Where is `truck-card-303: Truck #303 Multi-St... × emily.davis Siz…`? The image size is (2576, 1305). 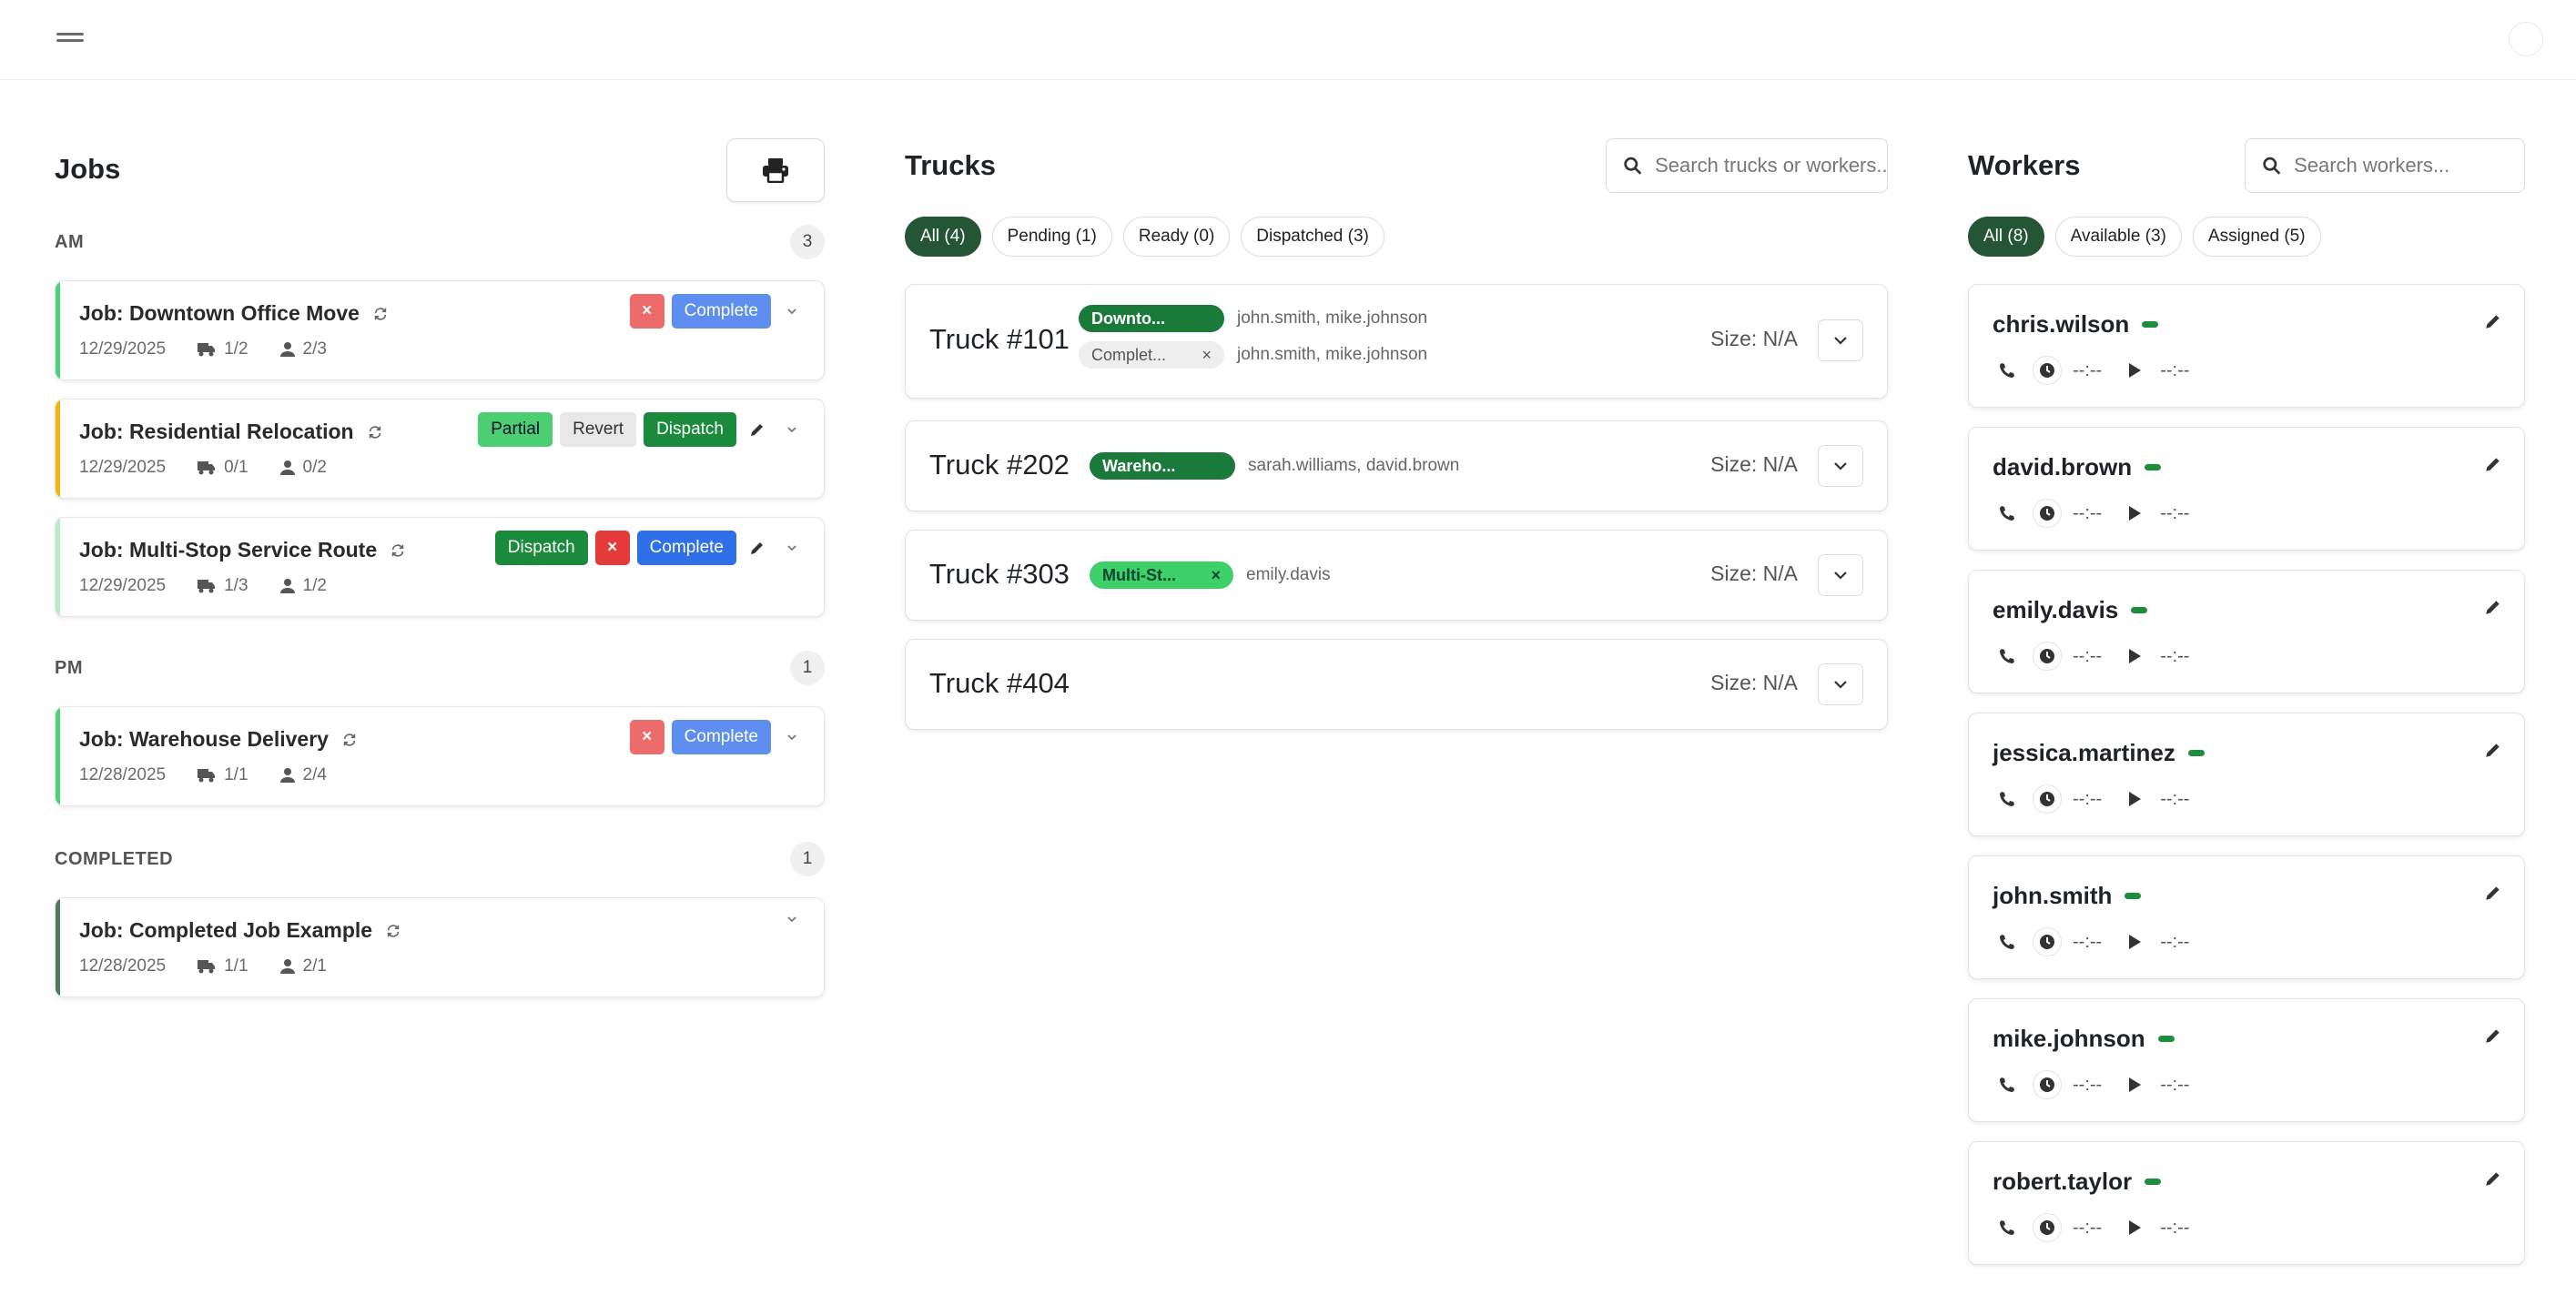 truck-card-303: Truck #303 Multi-St... × emily.davis Siz… is located at coordinates (1396, 575).